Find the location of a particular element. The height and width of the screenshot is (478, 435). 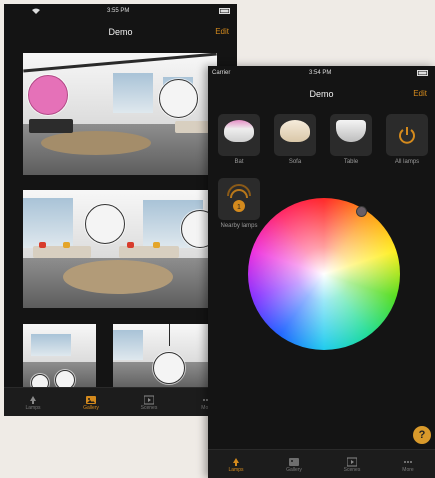

status-time: 3:54 PM is located at coordinates (320, 73).